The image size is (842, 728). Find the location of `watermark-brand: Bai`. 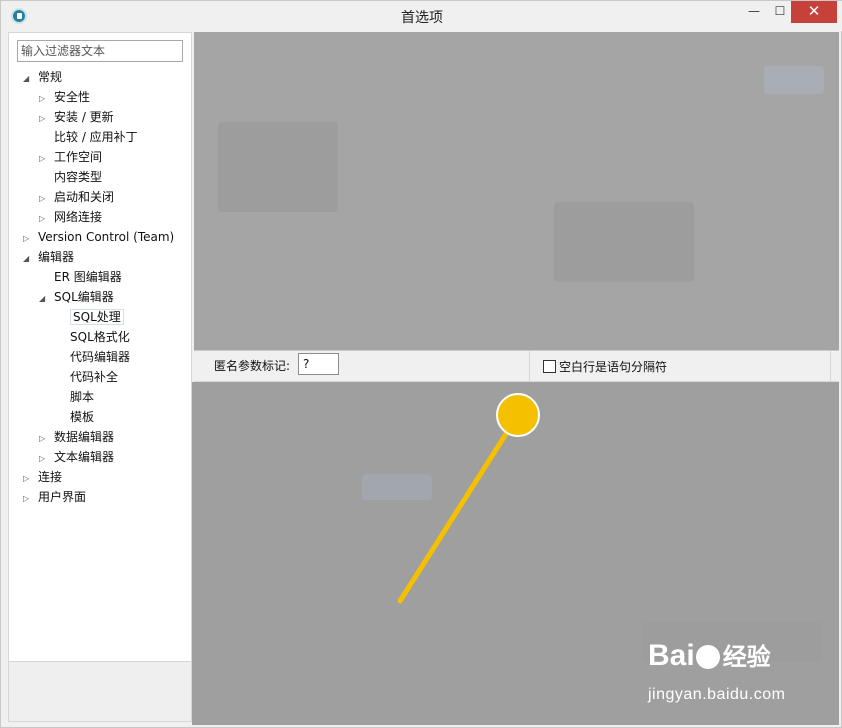

watermark-brand: Bai is located at coordinates (671, 655).